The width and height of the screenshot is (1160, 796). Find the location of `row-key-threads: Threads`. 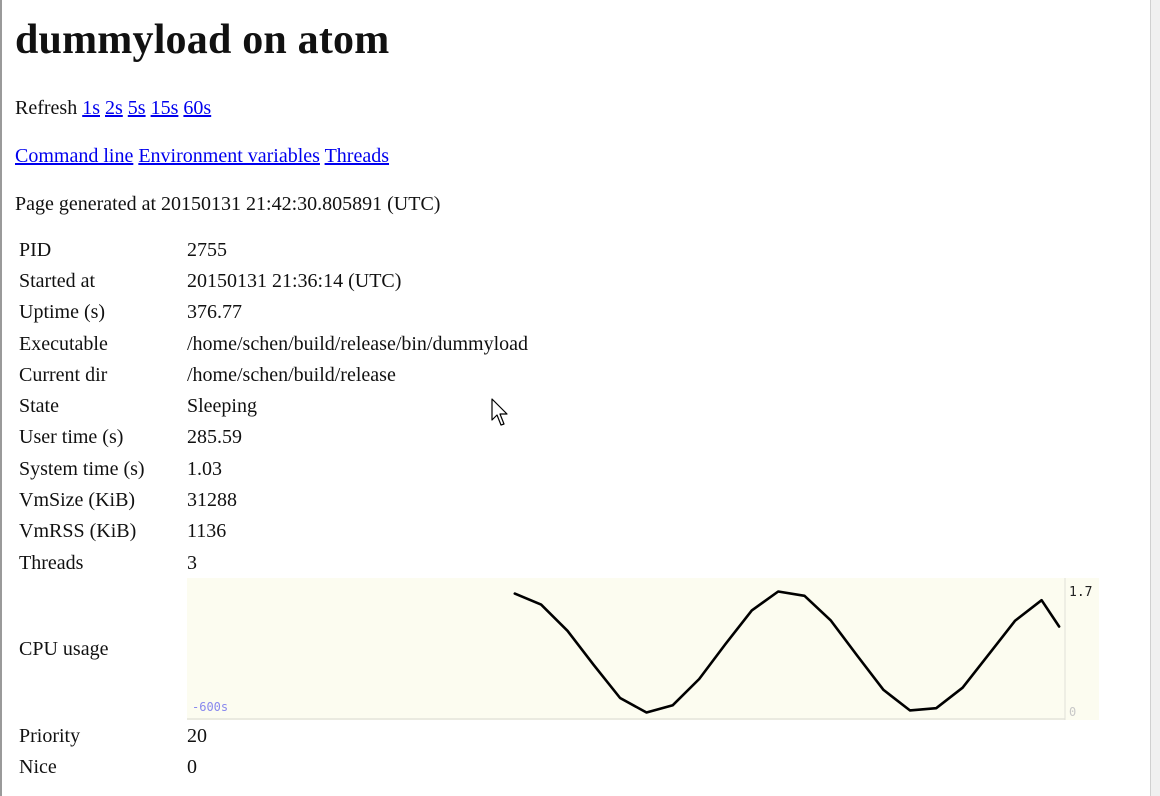

row-key-threads: Threads is located at coordinates (51, 562).